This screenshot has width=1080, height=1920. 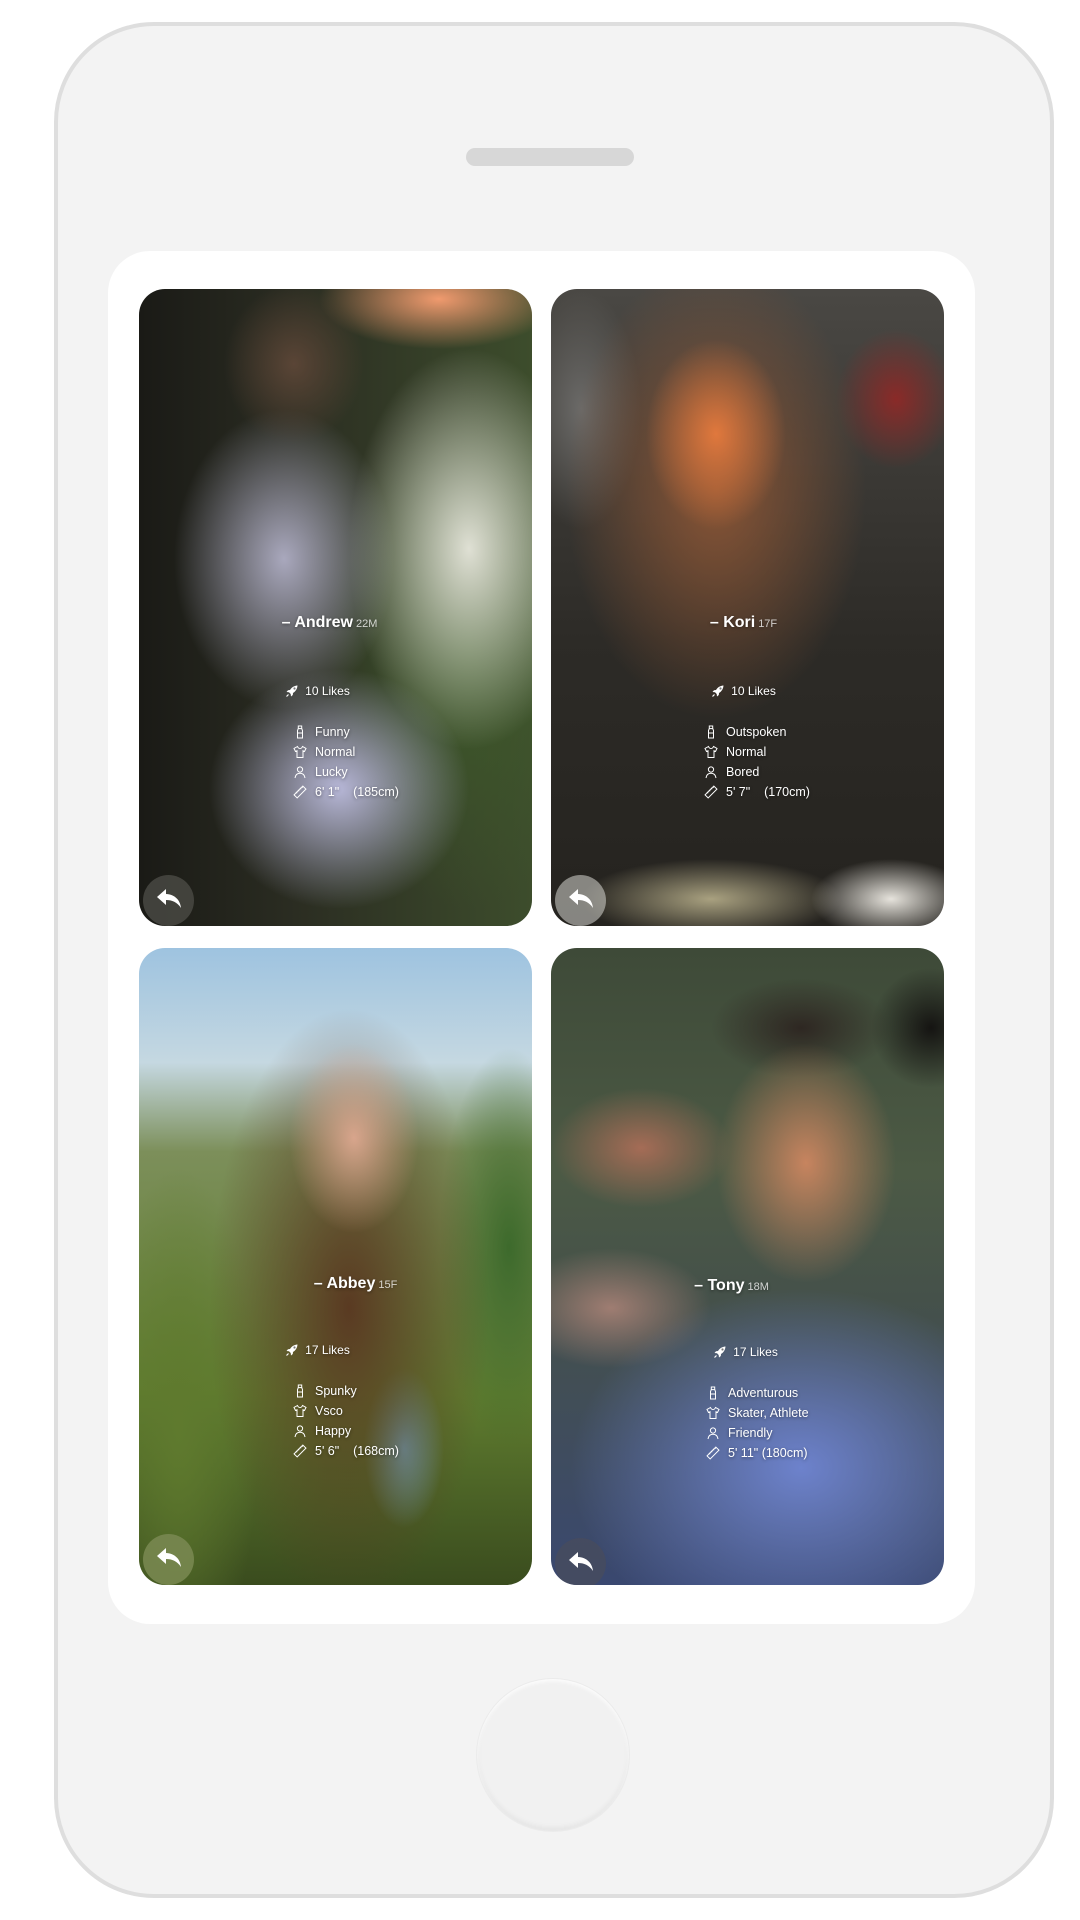 I want to click on attr-personality: Adventurous, so click(x=757, y=1393).